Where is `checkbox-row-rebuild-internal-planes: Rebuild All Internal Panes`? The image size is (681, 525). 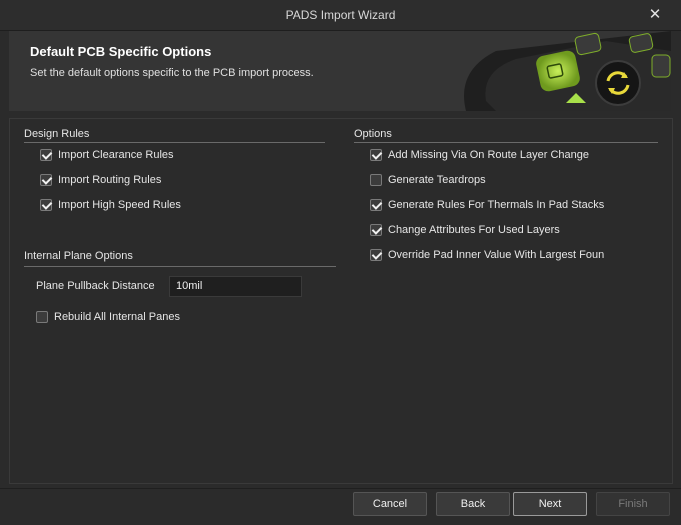
checkbox-row-rebuild-internal-planes: Rebuild All Internal Panes is located at coordinates (108, 317).